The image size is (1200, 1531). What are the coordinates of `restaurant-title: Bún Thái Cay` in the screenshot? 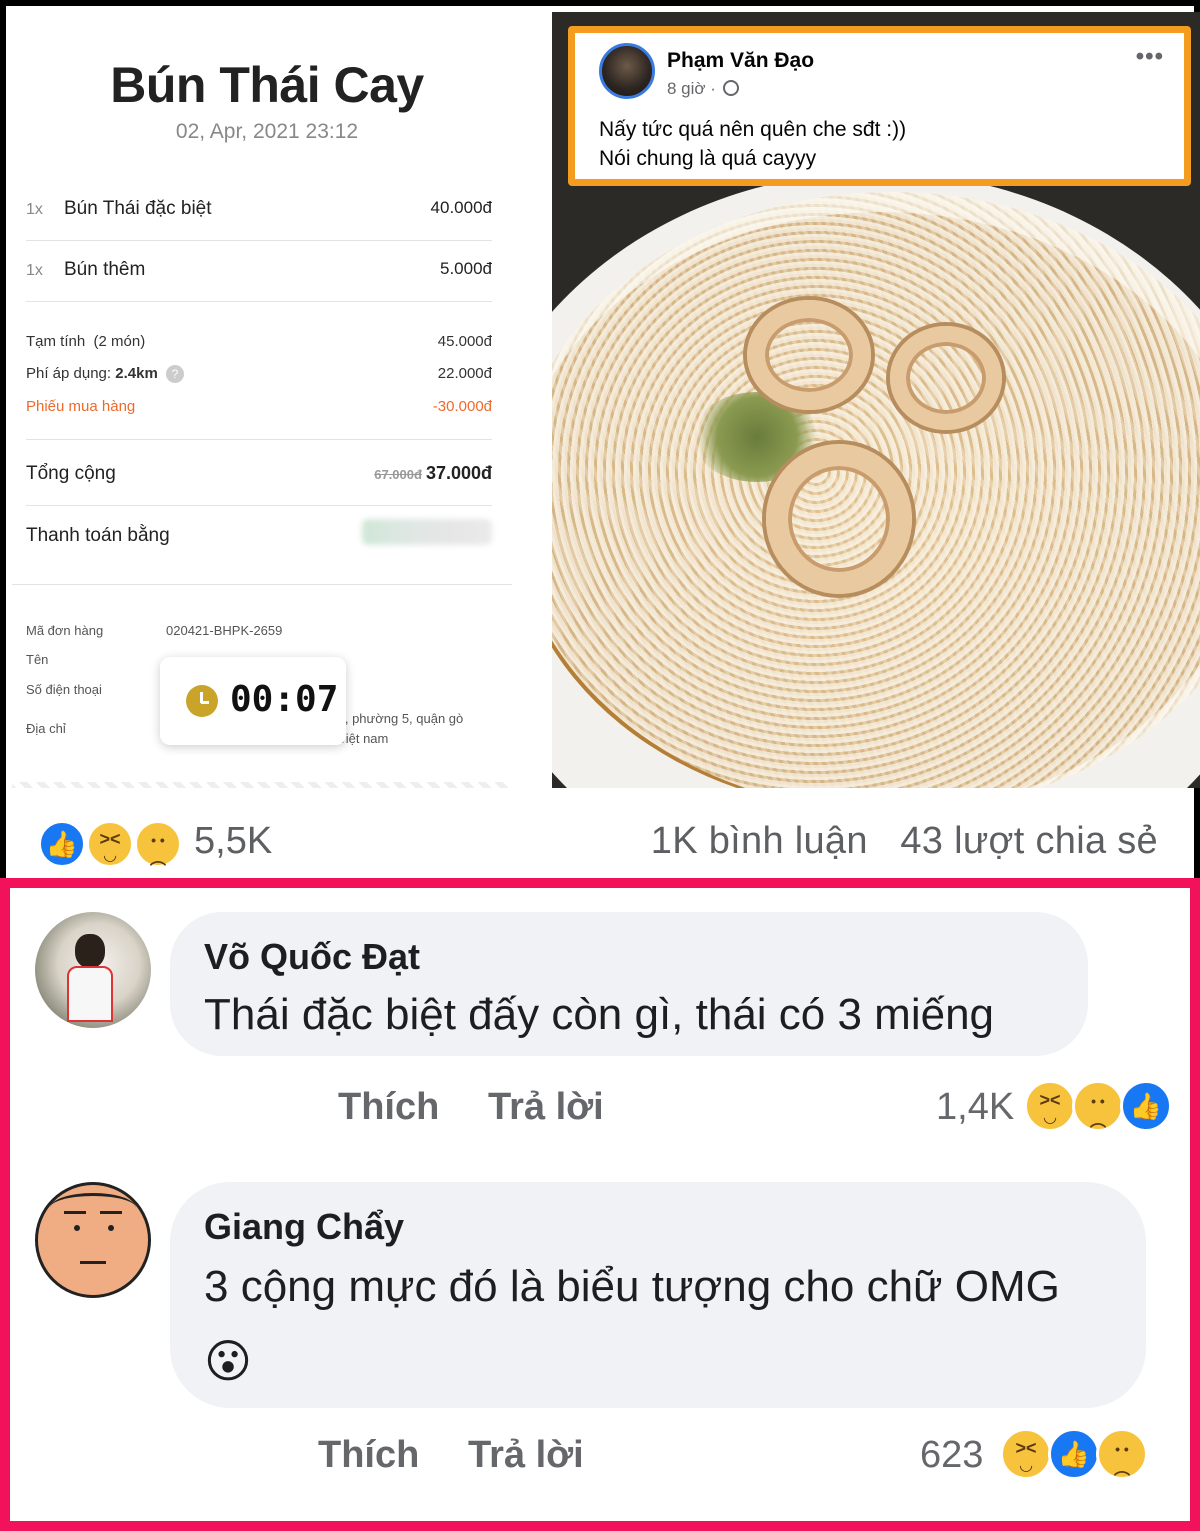 It's located at (267, 85).